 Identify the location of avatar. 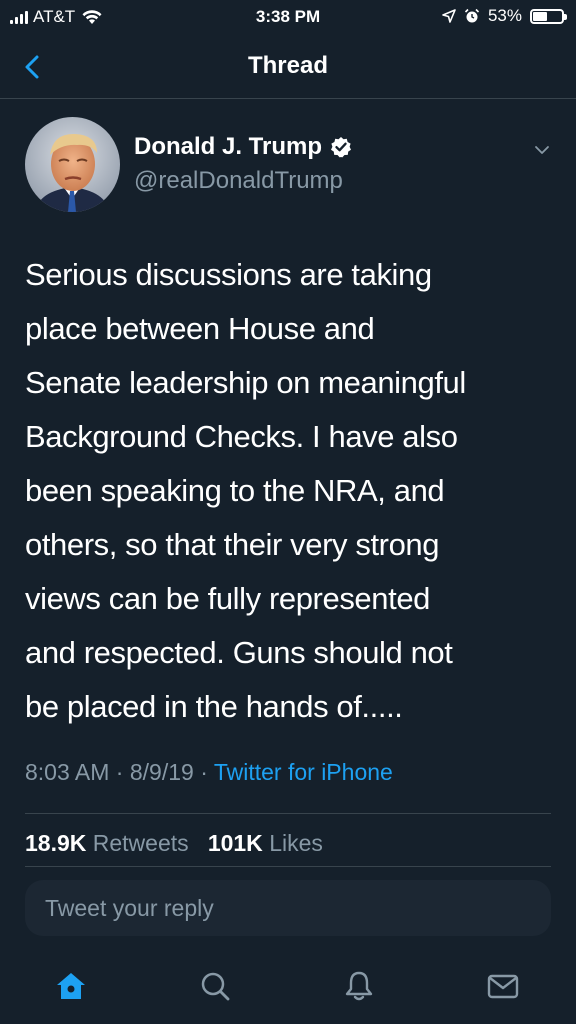
(72, 164).